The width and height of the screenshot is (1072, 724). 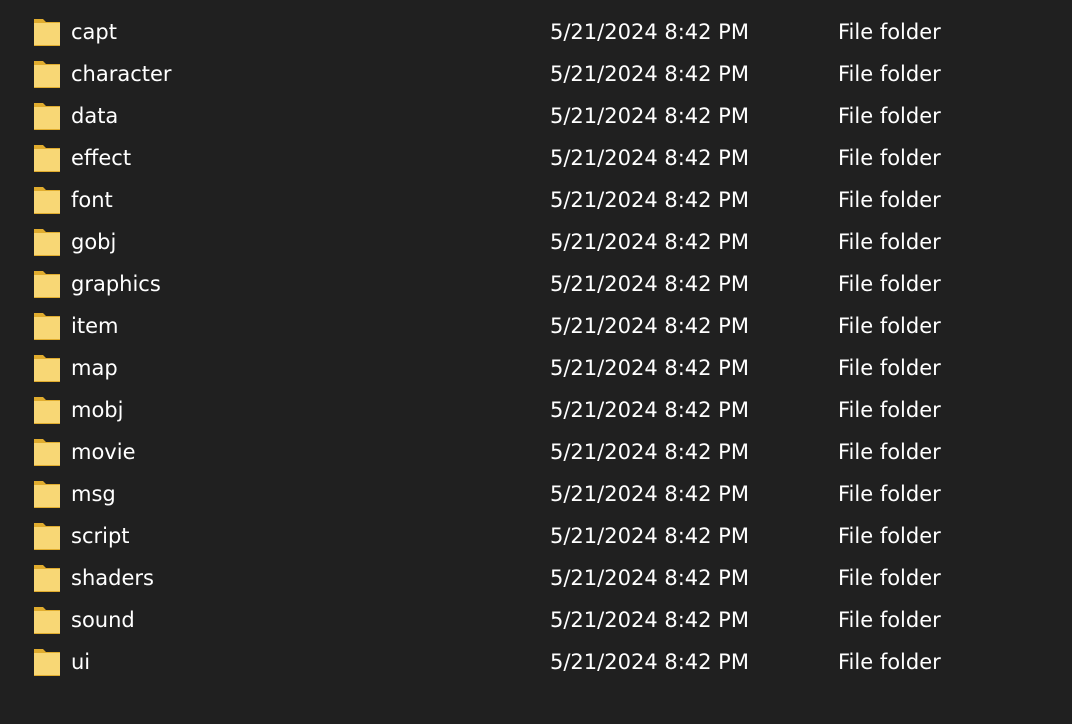 What do you see at coordinates (94, 368) in the screenshot?
I see `file-name: map` at bounding box center [94, 368].